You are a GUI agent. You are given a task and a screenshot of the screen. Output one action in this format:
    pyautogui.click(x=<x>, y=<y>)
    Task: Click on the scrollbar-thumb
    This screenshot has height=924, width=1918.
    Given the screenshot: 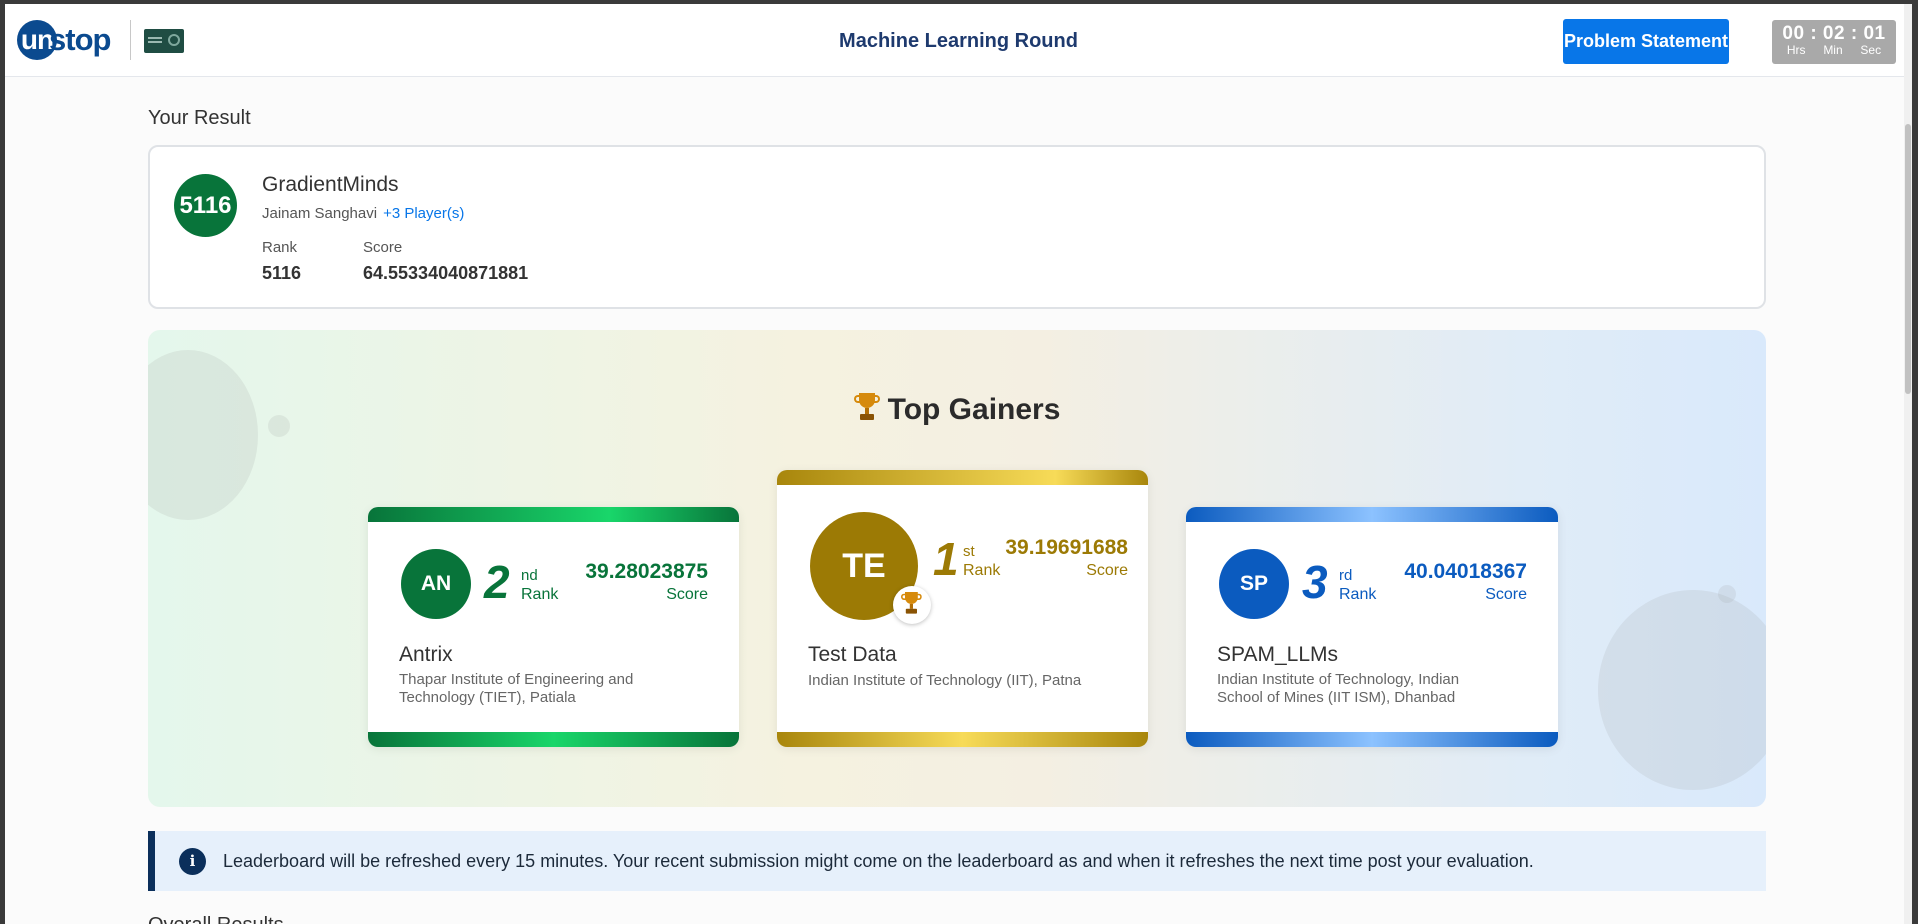 What is the action you would take?
    pyautogui.click(x=1908, y=259)
    